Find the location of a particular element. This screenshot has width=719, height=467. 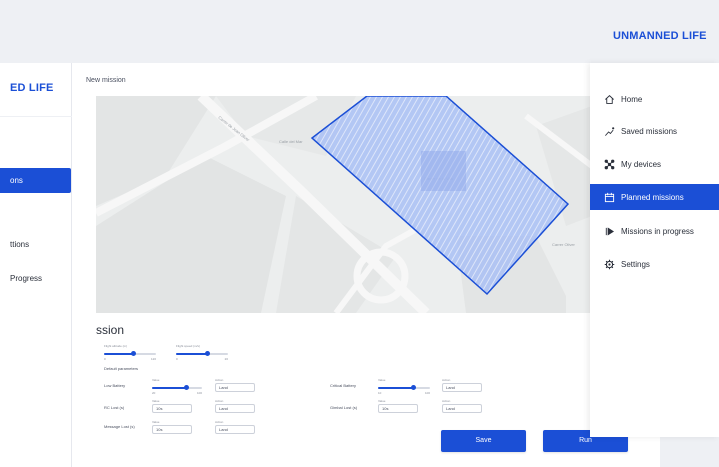

menu-item-label: Settings is located at coordinates (635, 264).